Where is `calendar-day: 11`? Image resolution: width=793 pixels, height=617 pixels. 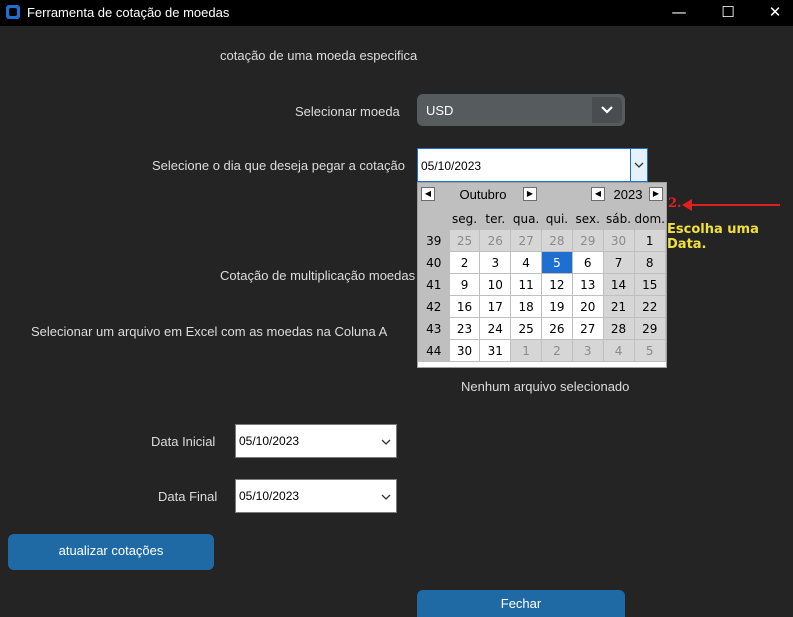
calendar-day: 11 is located at coordinates (526, 284).